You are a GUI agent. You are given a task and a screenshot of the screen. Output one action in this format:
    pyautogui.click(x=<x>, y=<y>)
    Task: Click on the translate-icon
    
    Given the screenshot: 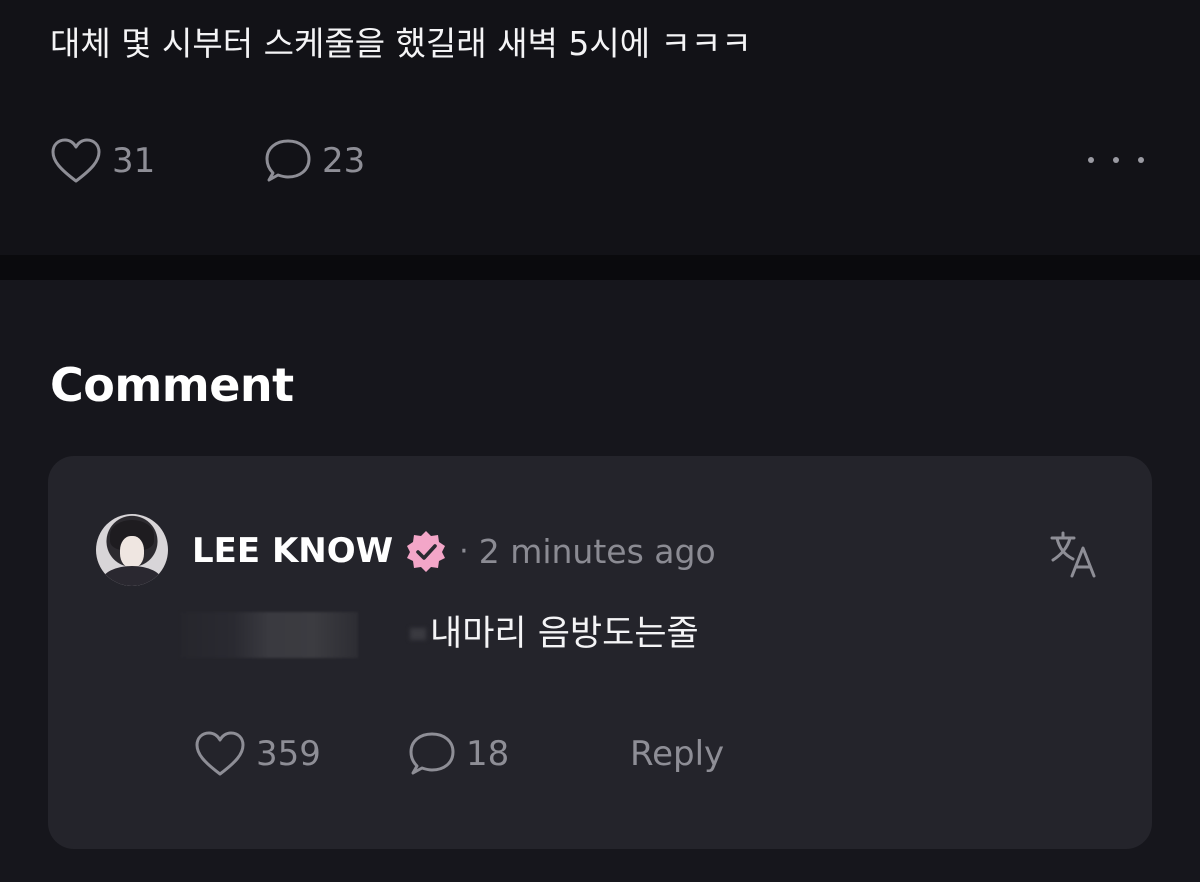 What is the action you would take?
    pyautogui.click(x=1074, y=557)
    